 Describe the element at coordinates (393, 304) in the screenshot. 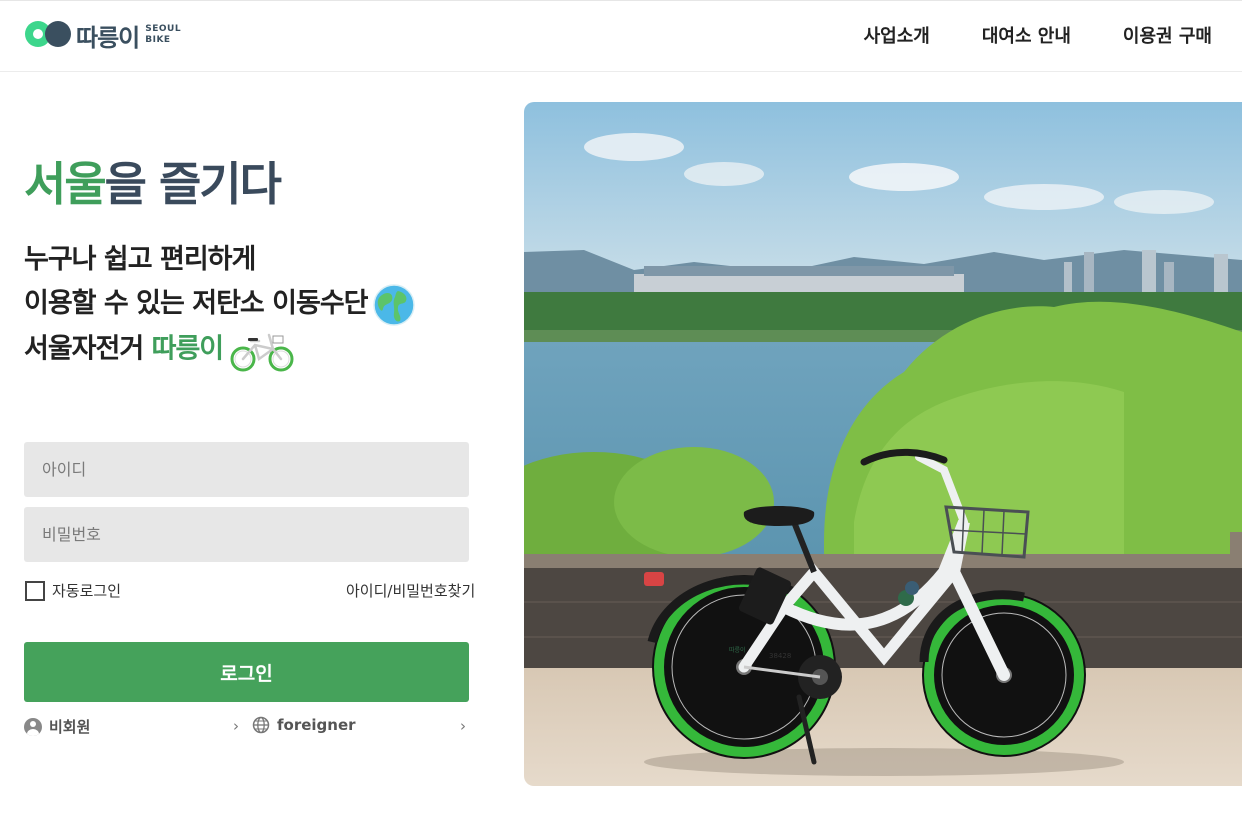

I see `globe-emoji-icon` at that location.